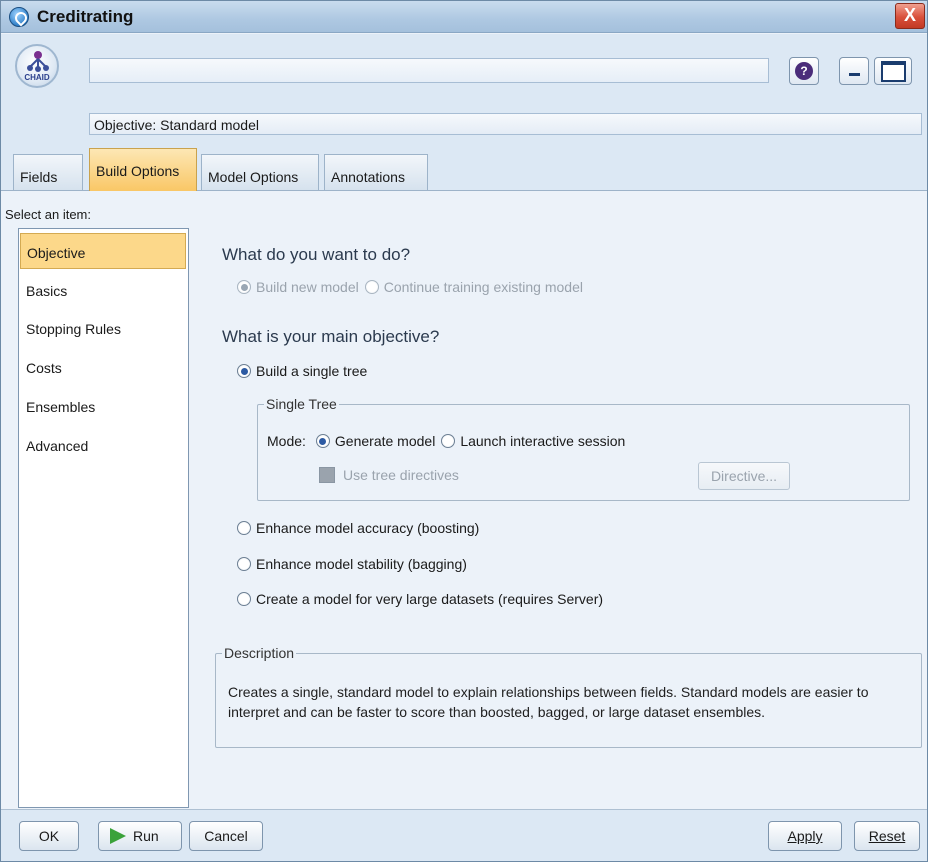 This screenshot has width=928, height=862. Describe the element at coordinates (48, 214) in the screenshot. I see `select-item-label: Select an item:` at that location.